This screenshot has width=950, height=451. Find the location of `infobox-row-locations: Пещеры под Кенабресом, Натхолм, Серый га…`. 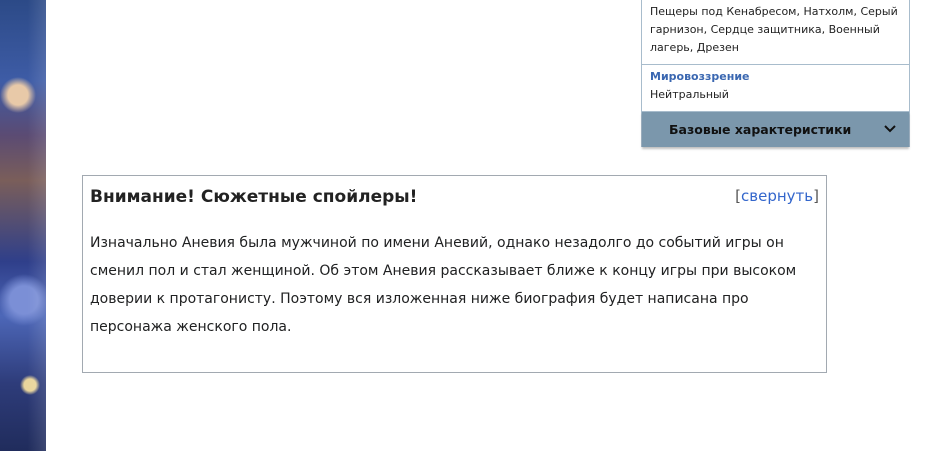

infobox-row-locations: Пещеры под Кенабресом, Натхолм, Серый га… is located at coordinates (775, 32).